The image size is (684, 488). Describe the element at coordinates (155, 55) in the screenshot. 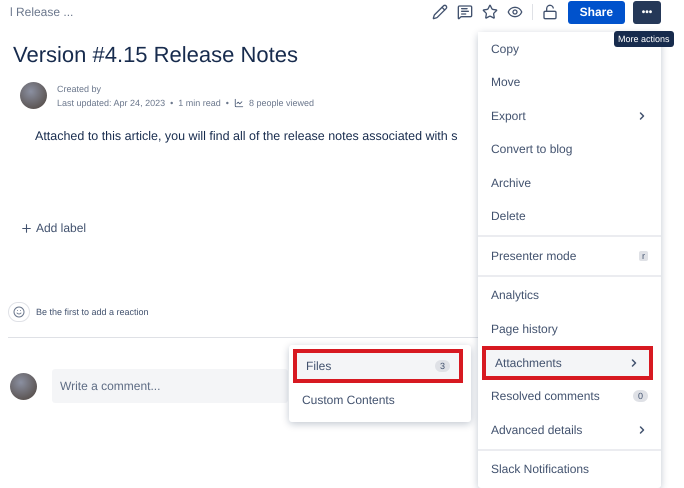

I see `page-title: Version #4.15 Release Notes` at that location.